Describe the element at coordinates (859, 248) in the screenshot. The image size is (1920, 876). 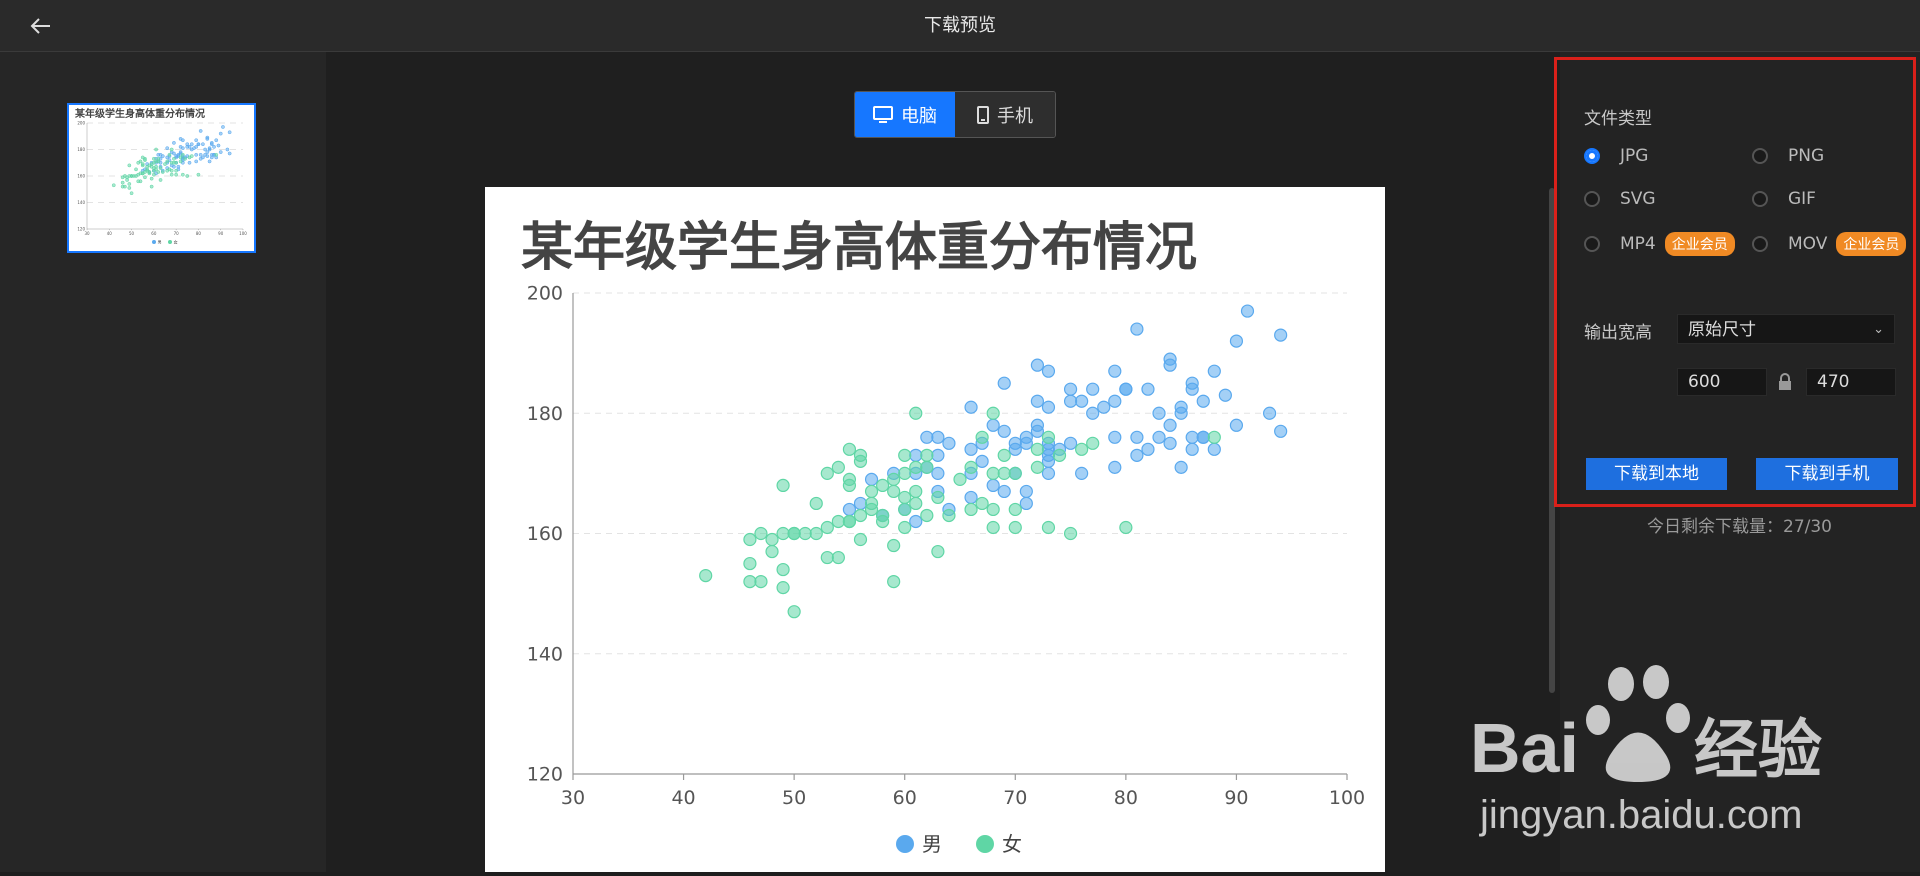
I see `chart-title: 某年级学生身高体重分布情况` at that location.